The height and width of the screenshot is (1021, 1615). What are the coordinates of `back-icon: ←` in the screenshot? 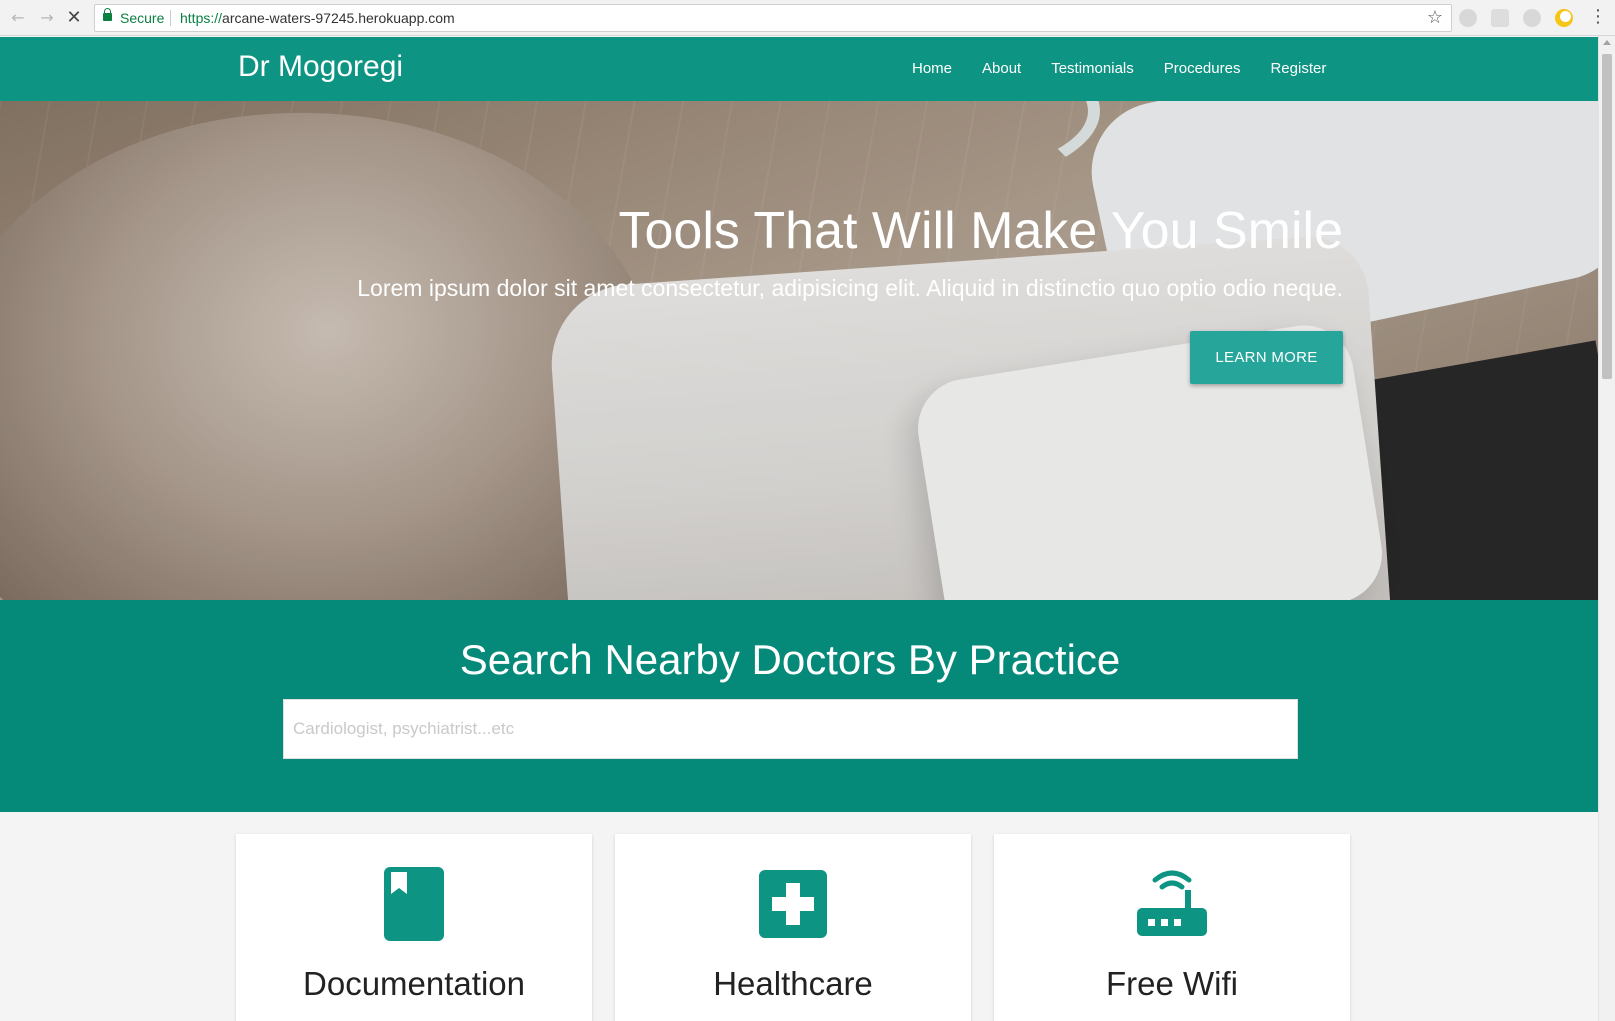 It's located at (18, 18).